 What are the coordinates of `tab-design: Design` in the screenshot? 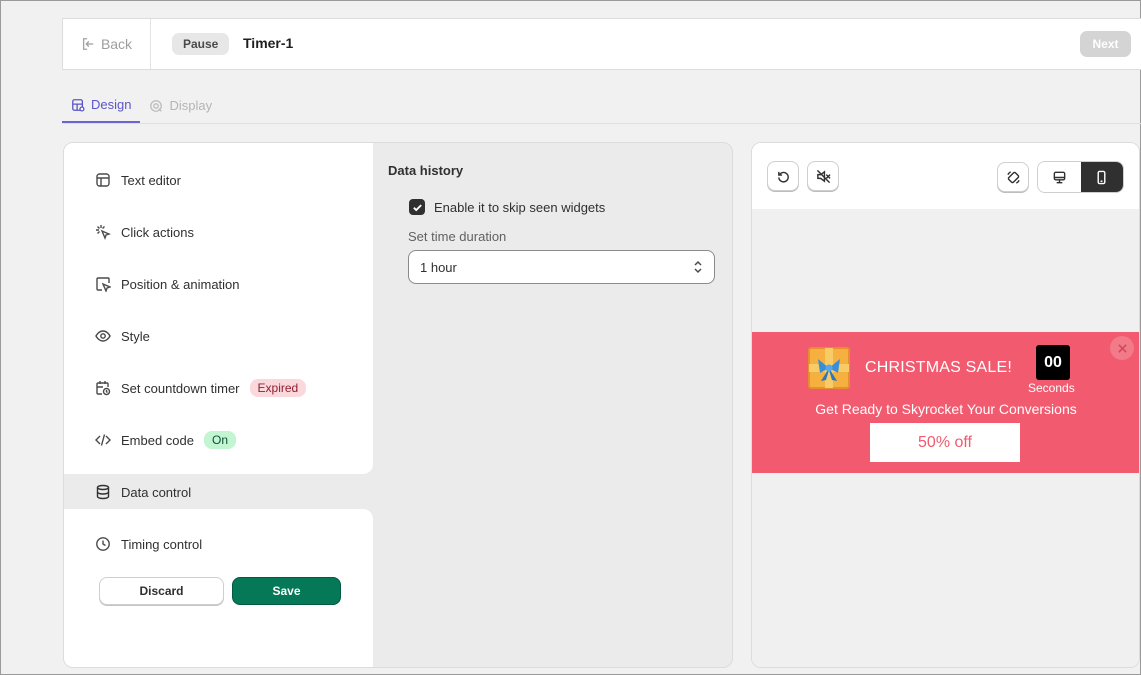 It's located at (101, 105).